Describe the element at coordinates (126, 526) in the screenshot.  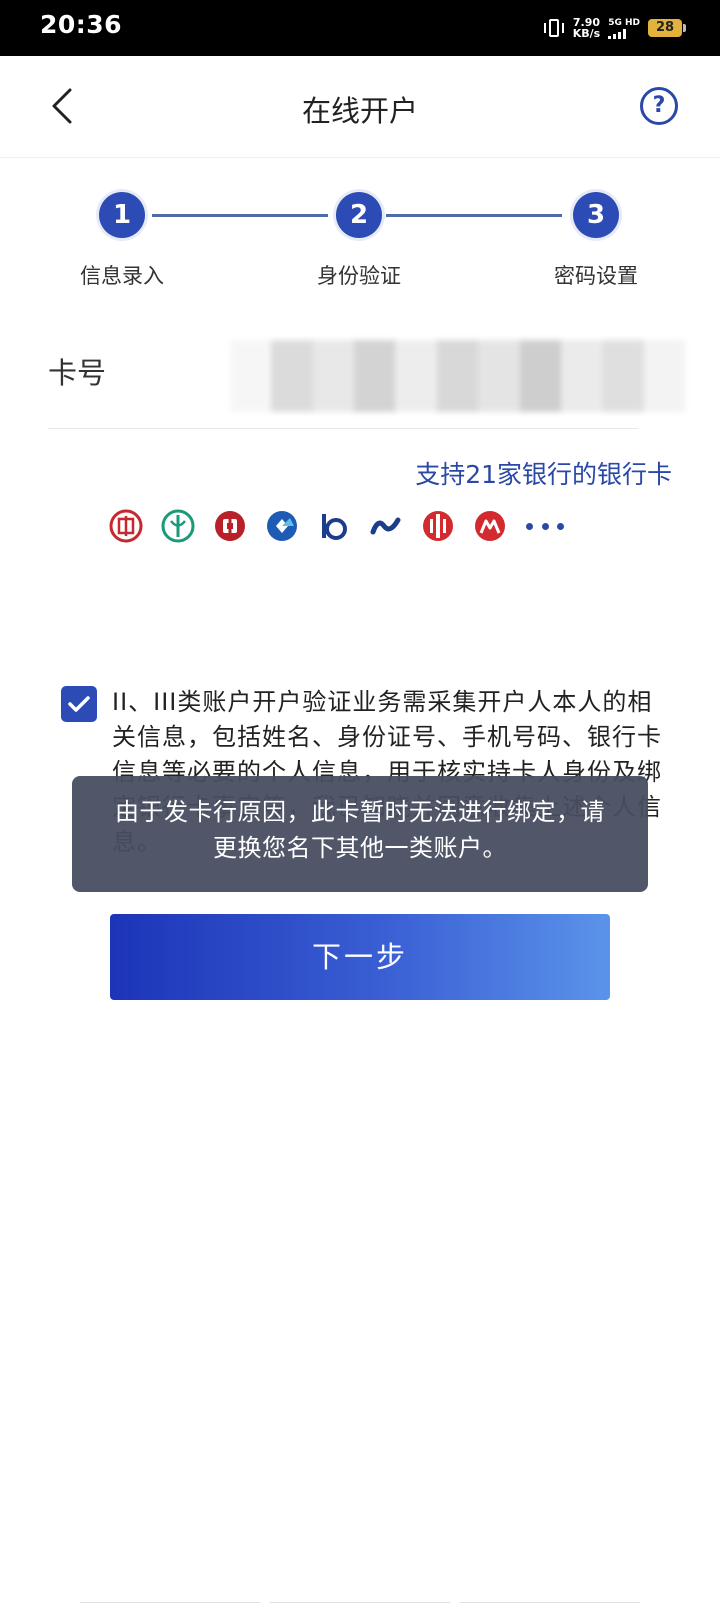
I see `icbc-icon` at that location.